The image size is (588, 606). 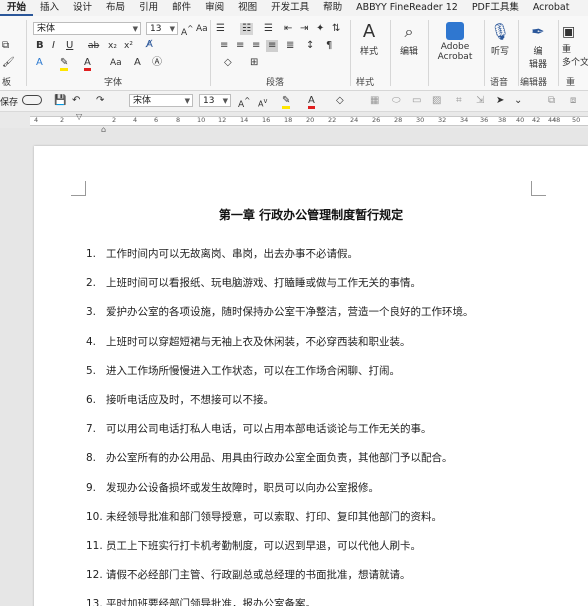 I want to click on multilevel-list-icon: ☰, so click(x=268, y=29).